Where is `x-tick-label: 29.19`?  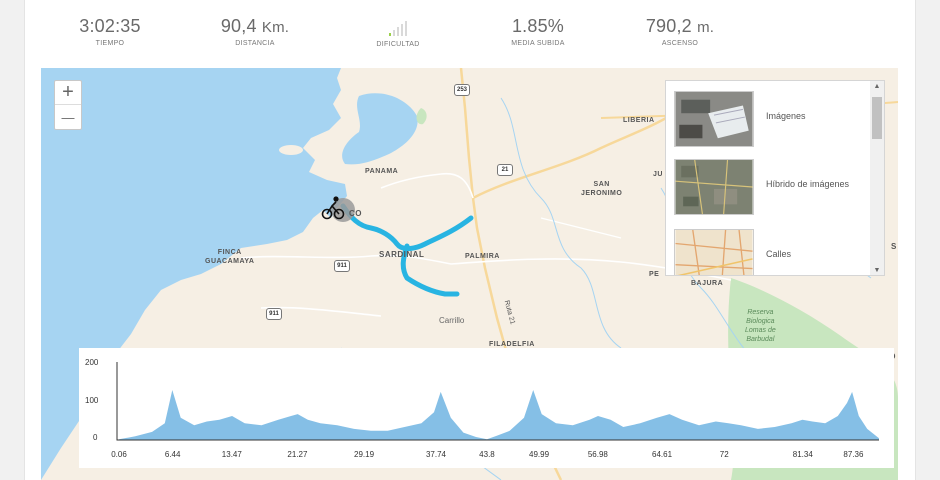 x-tick-label: 29.19 is located at coordinates (364, 454).